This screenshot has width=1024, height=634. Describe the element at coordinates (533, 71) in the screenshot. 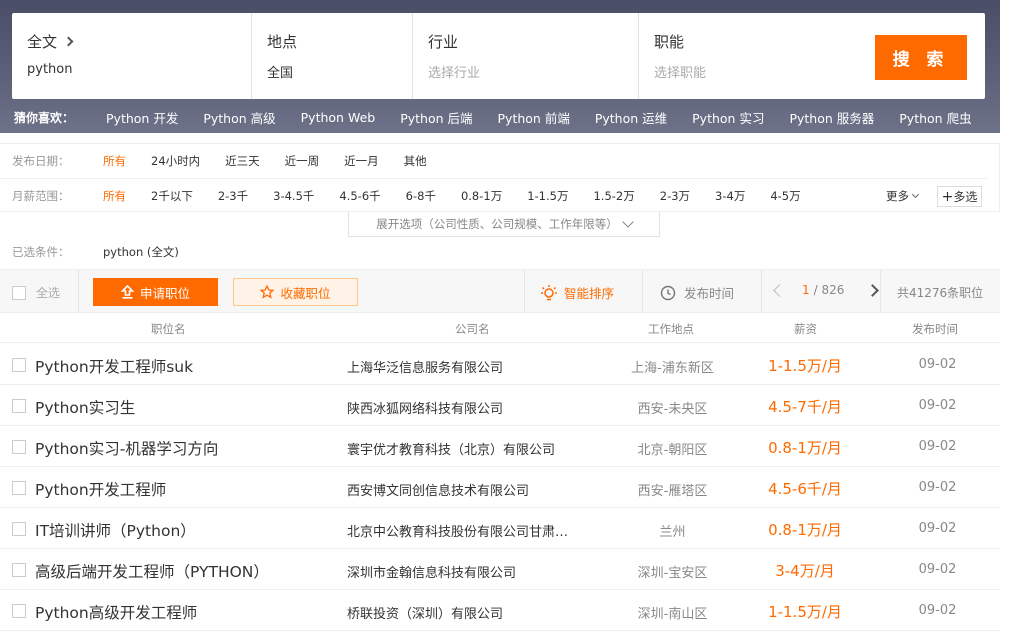

I see `industry-placeholder: 选择行业` at that location.